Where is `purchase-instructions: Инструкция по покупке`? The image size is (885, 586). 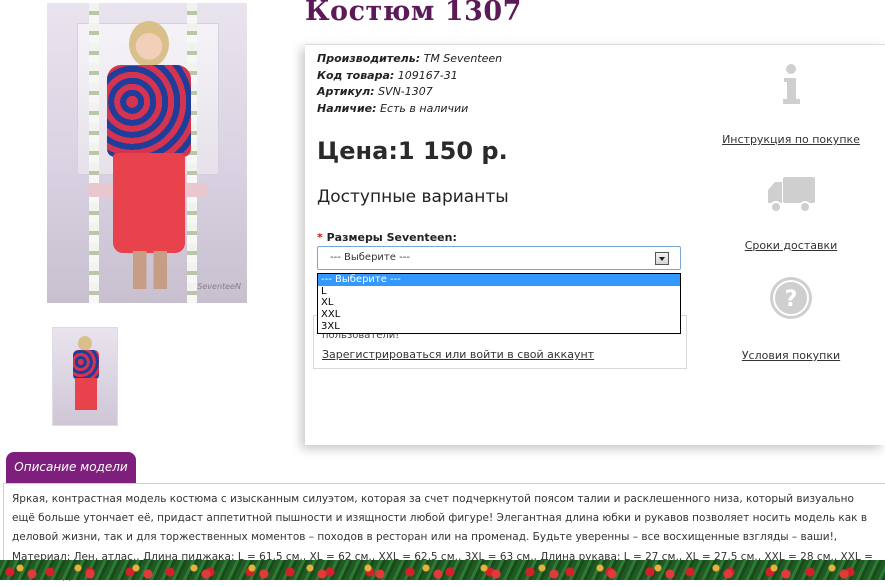 purchase-instructions: Инструкция по покупке is located at coordinates (791, 103).